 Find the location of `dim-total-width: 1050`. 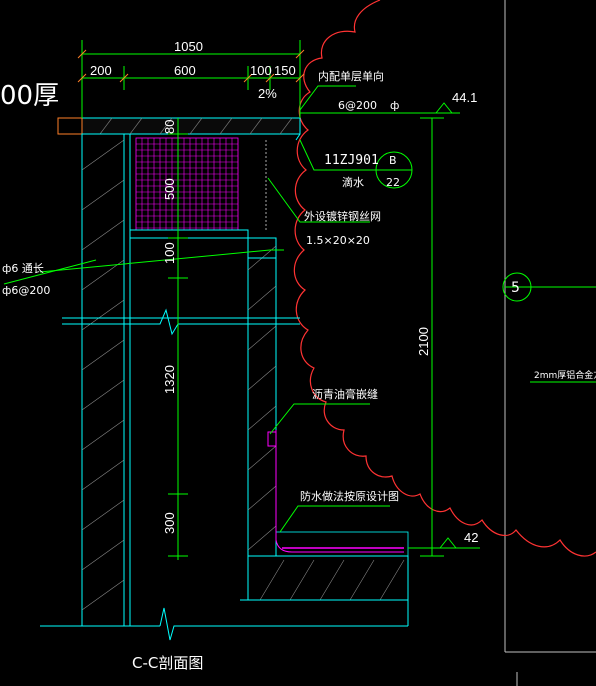

dim-total-width: 1050 is located at coordinates (188, 46).